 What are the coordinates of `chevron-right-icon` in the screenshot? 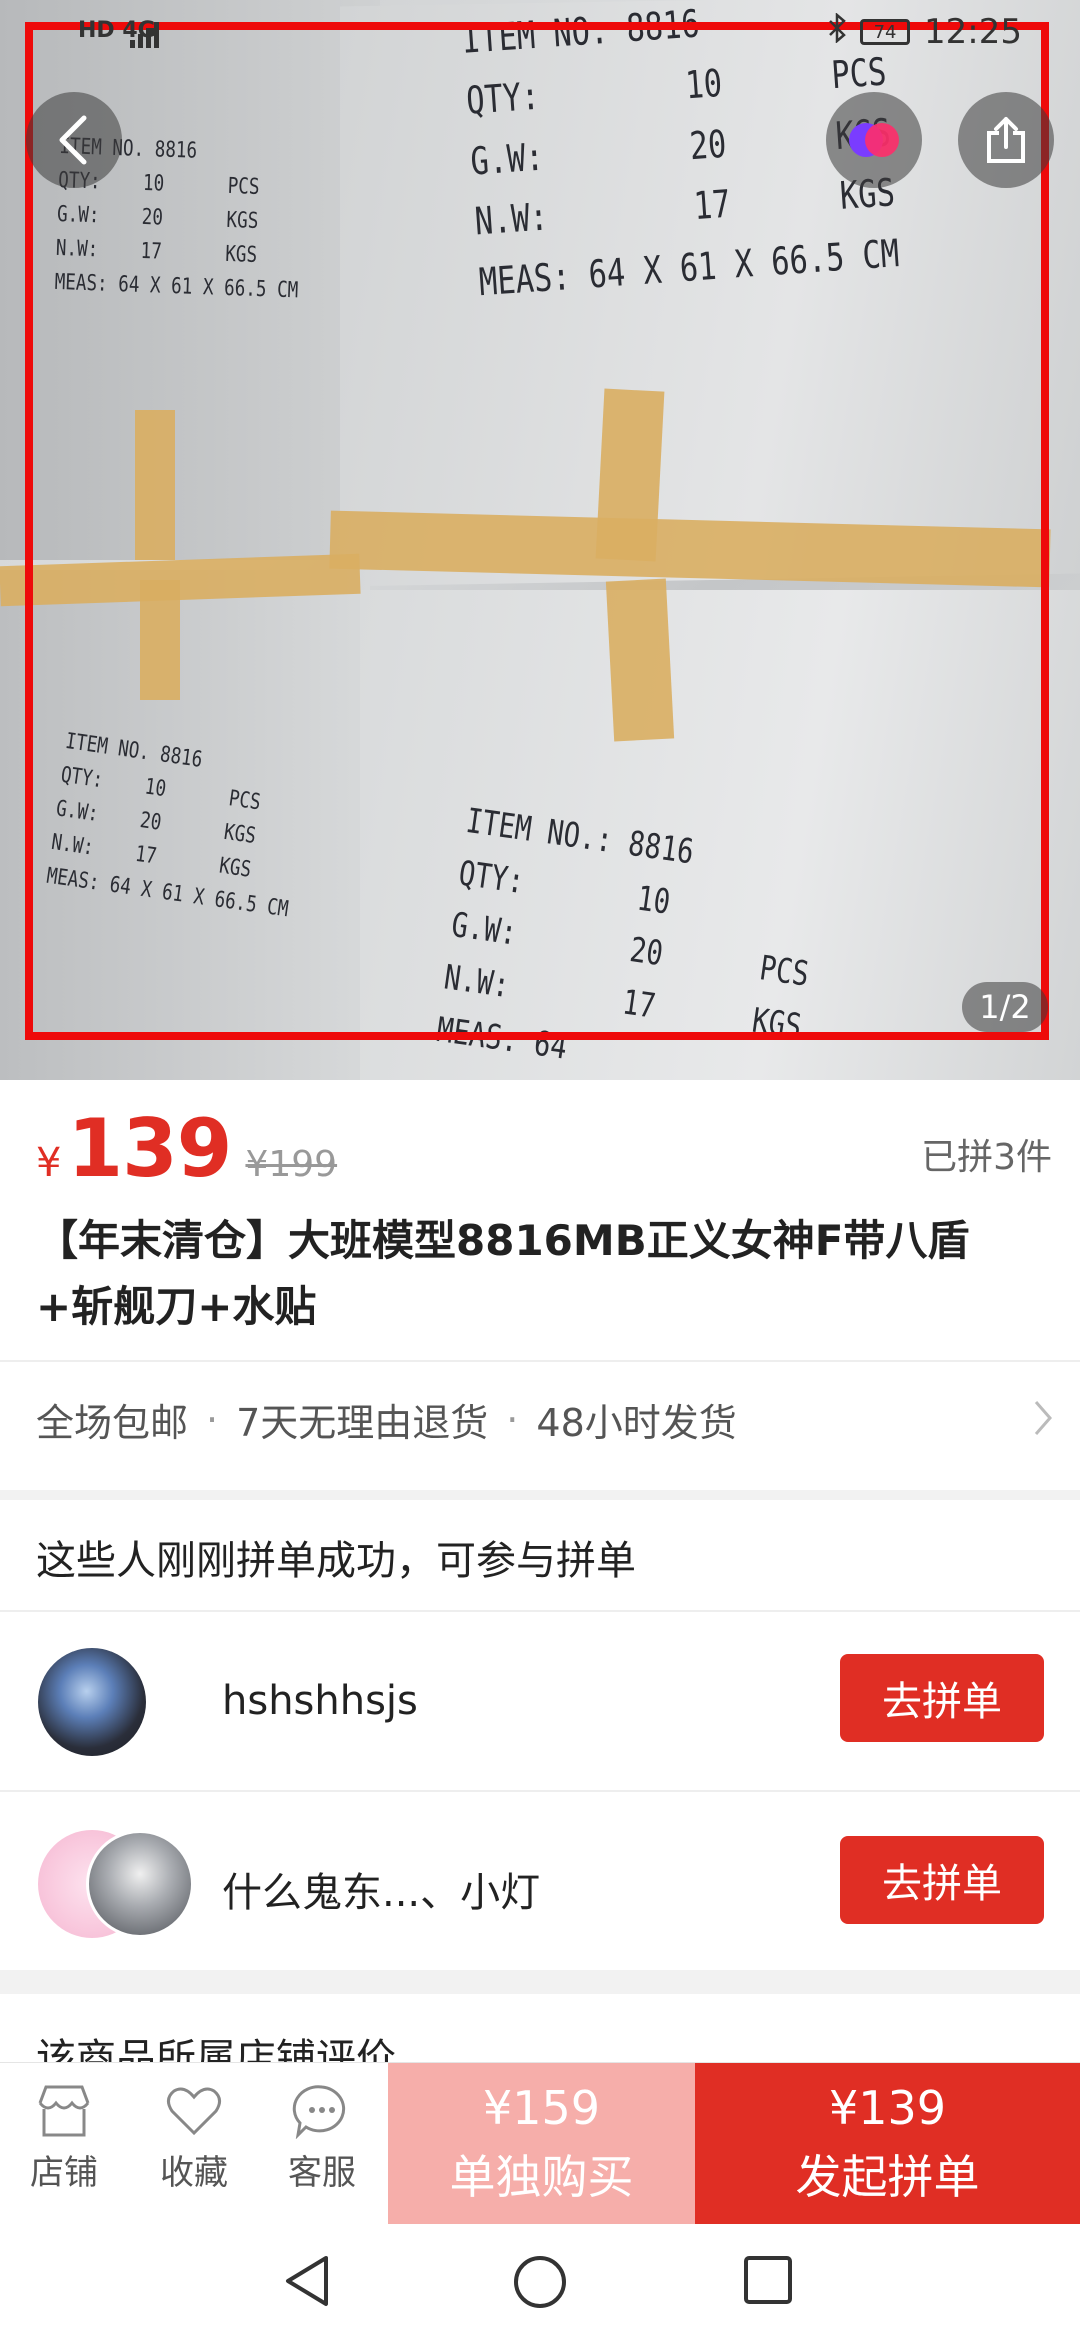 It's located at (1043, 1418).